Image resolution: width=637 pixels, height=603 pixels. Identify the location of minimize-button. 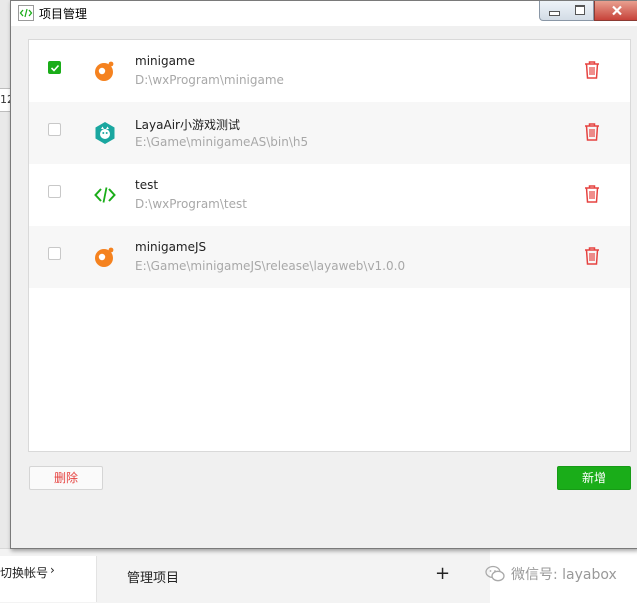
(553, 11).